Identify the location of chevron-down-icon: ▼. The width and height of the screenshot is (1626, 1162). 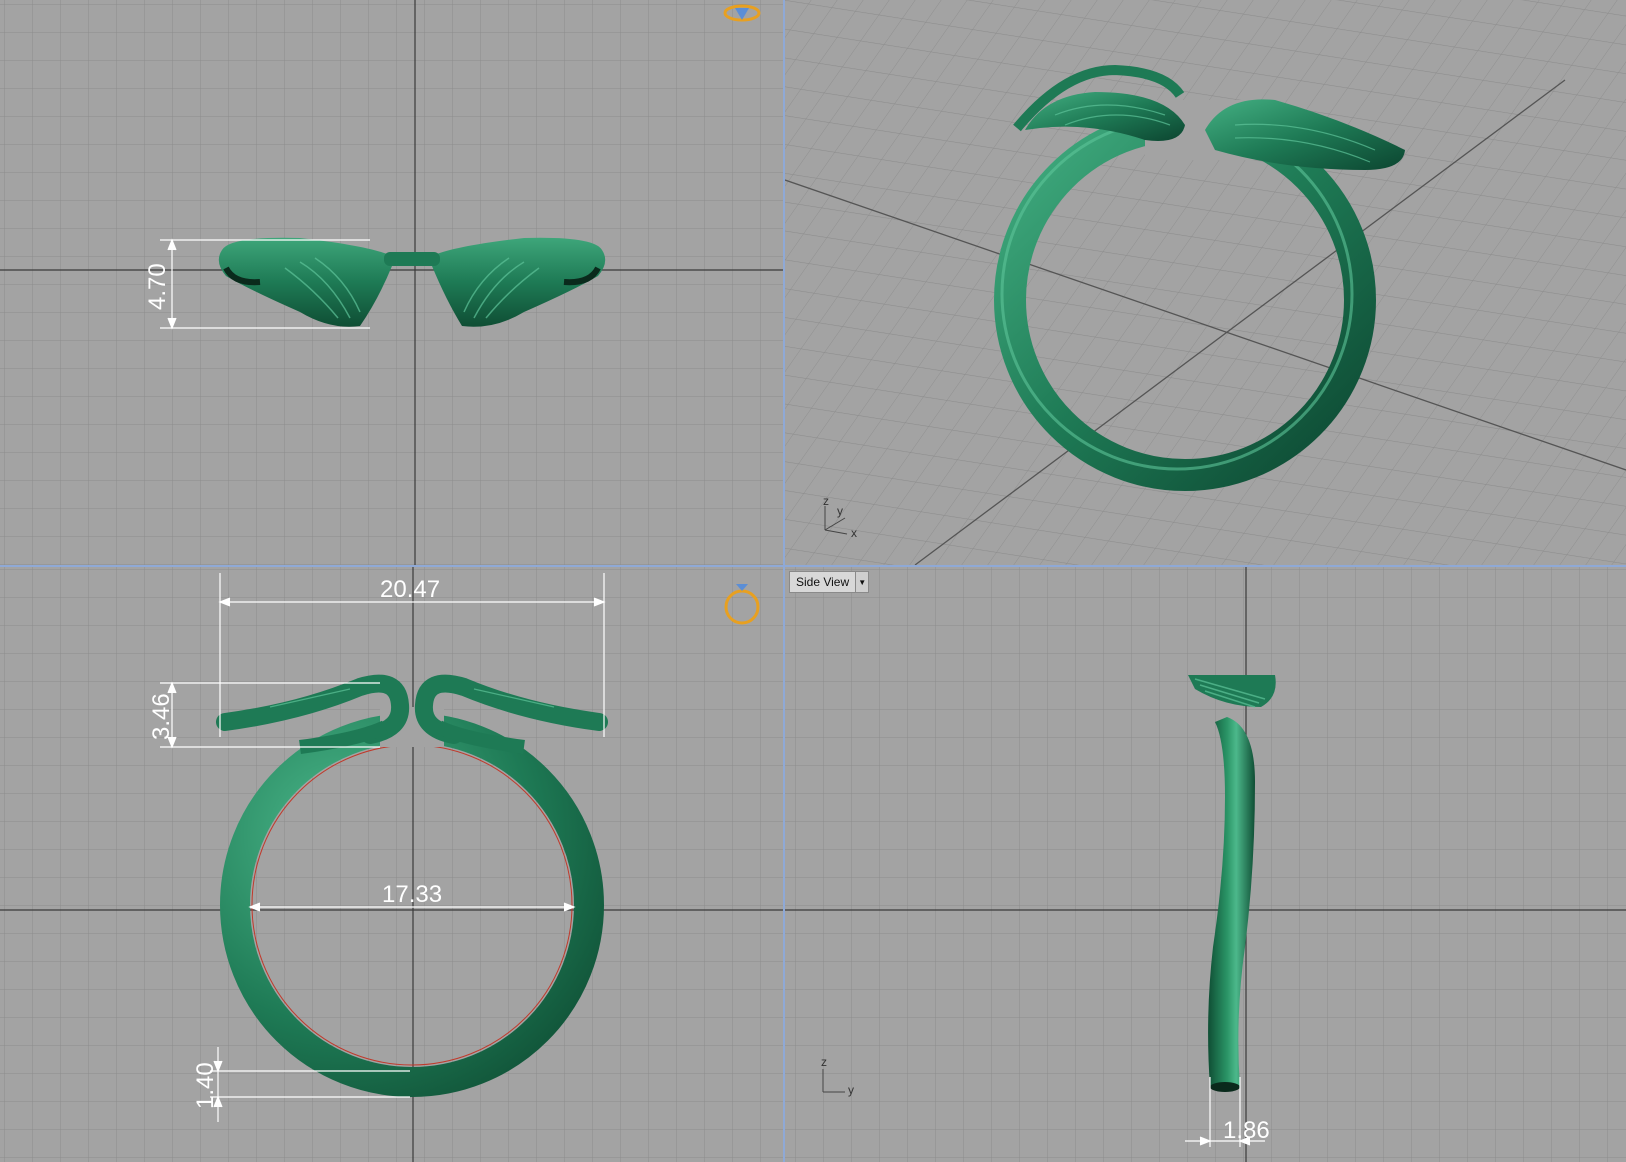
(862, 582).